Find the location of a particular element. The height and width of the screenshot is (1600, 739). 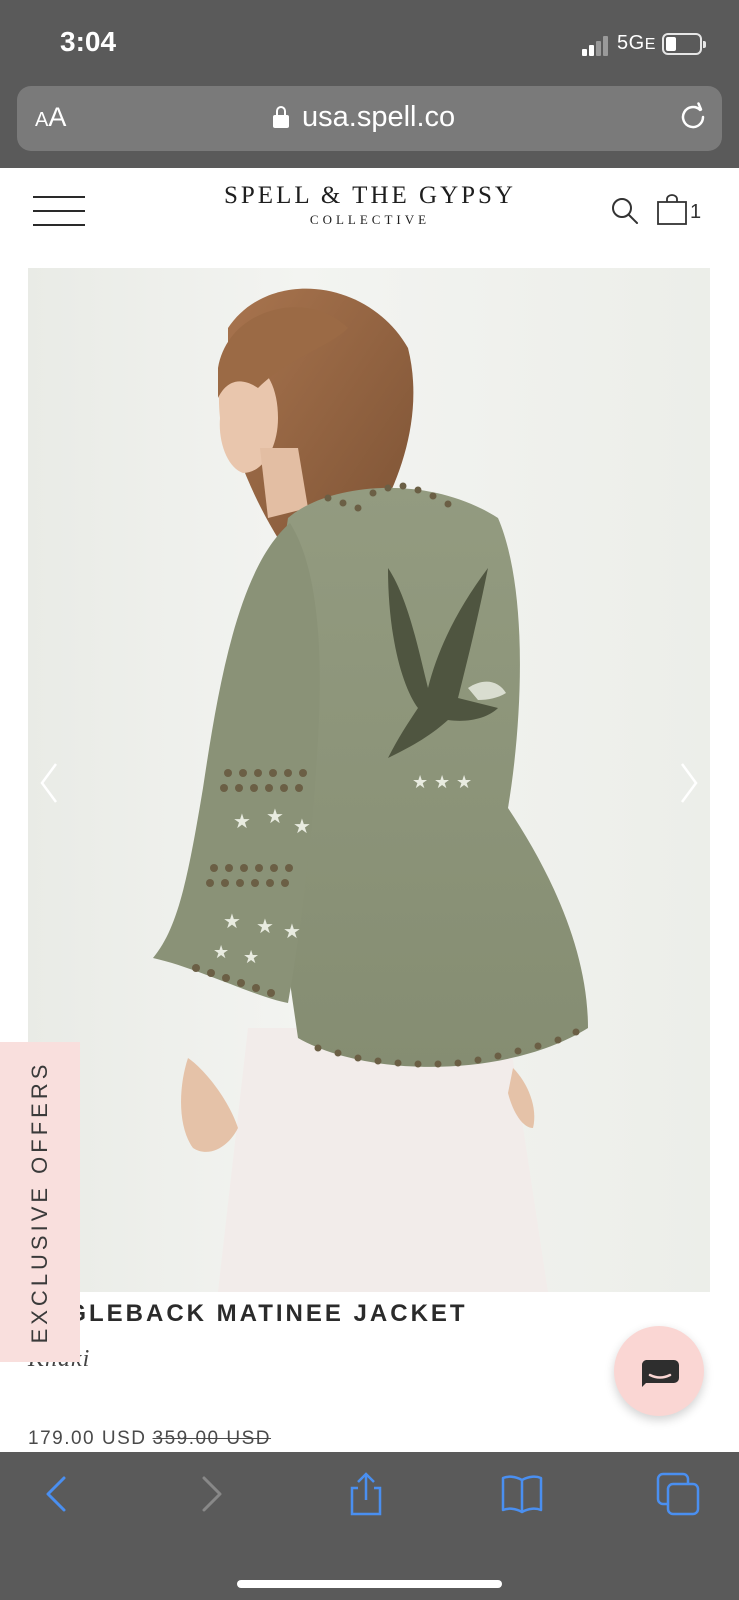

reload-icon is located at coordinates (693, 117).